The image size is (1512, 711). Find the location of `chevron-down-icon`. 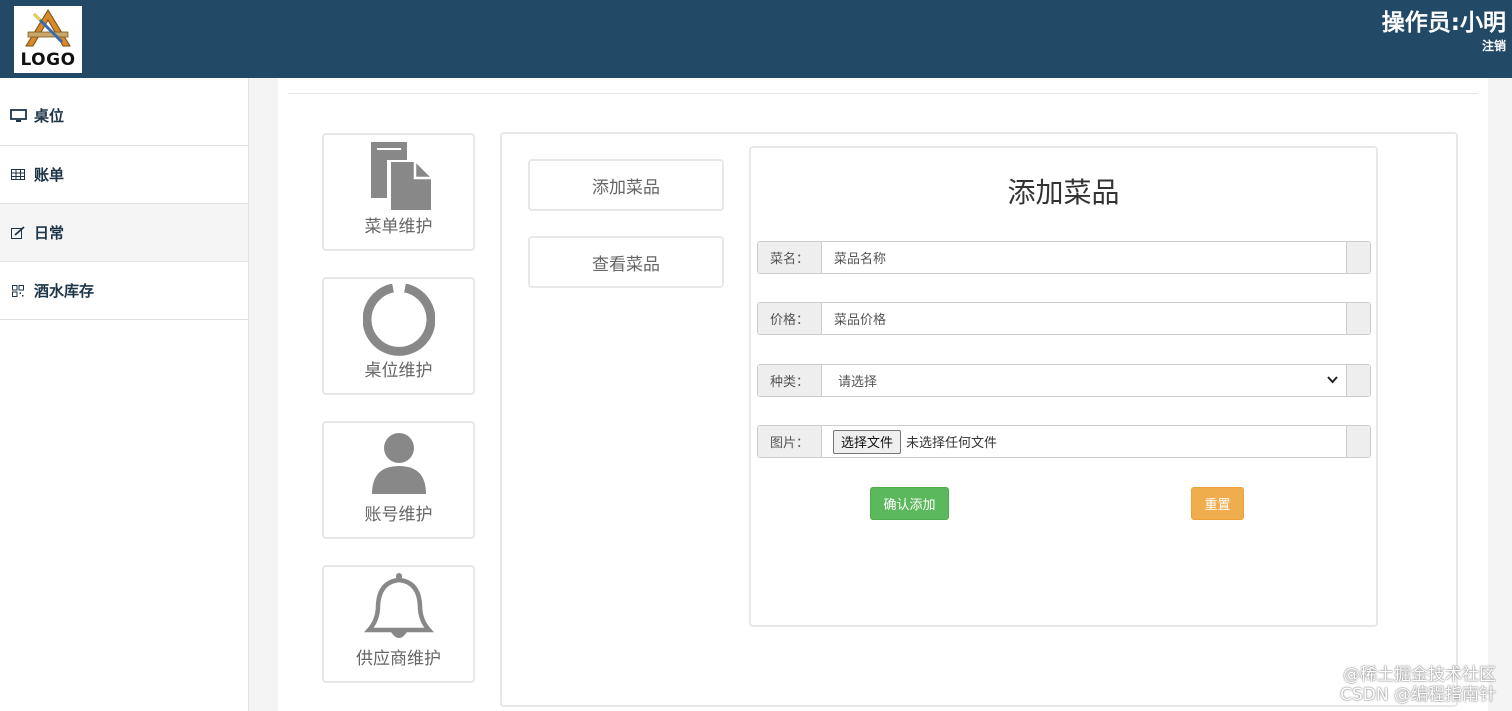

chevron-down-icon is located at coordinates (1332, 380).